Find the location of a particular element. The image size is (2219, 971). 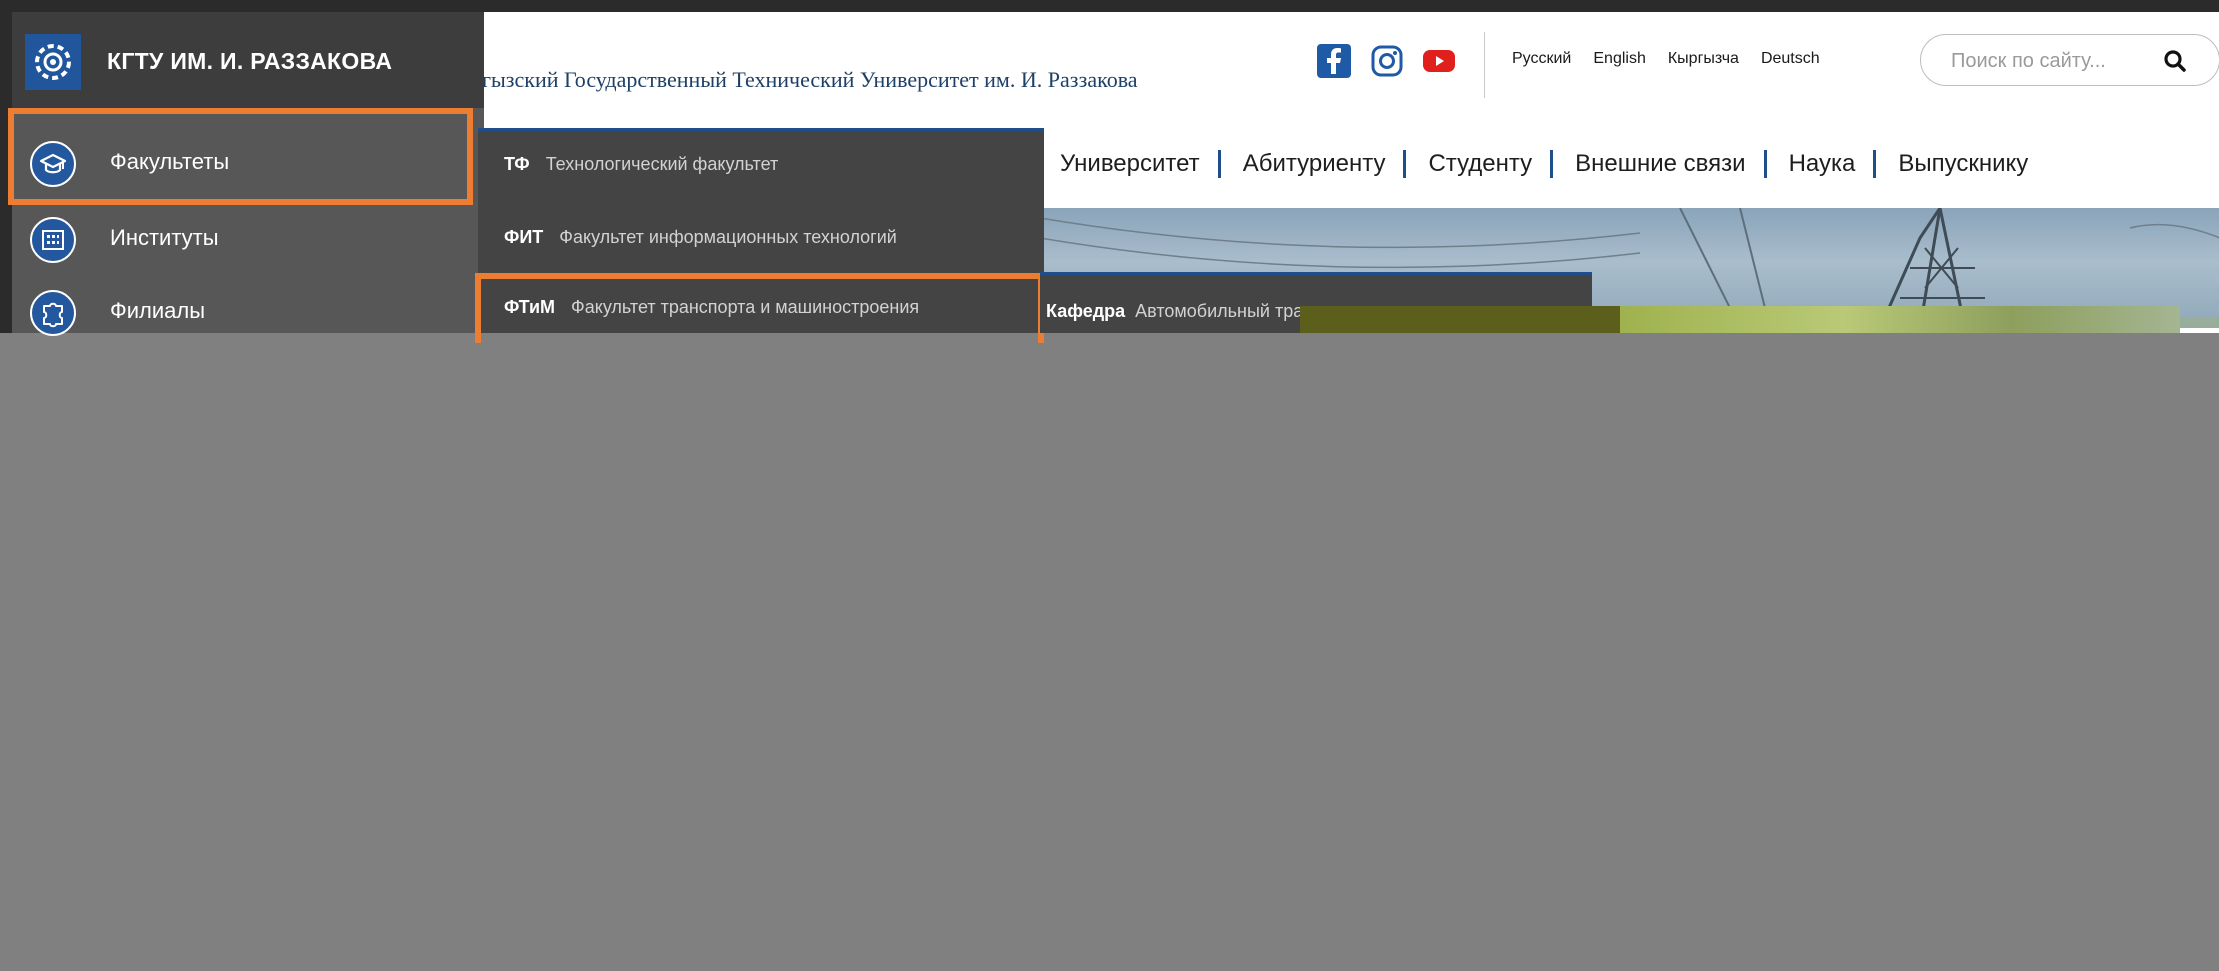

lang-russian: Русский is located at coordinates (1541, 59).